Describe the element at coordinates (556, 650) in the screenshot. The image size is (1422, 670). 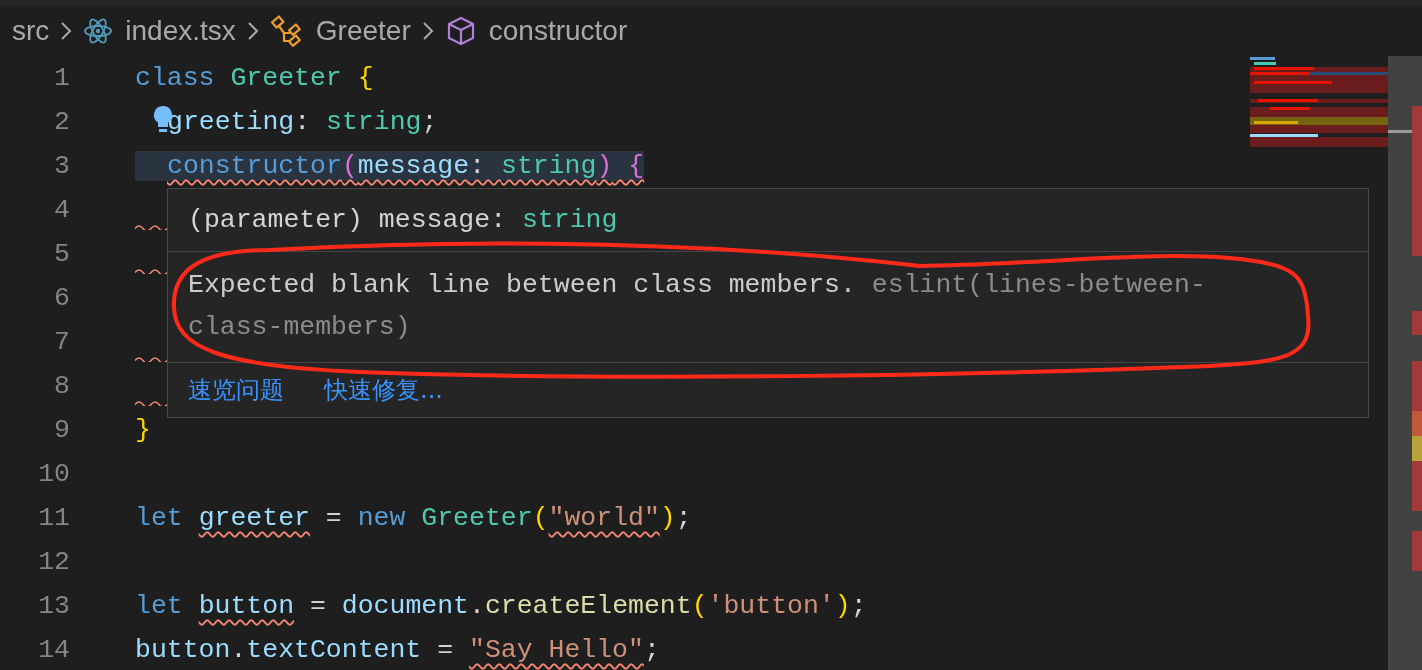
I see `code-token: "Say Hello"` at that location.